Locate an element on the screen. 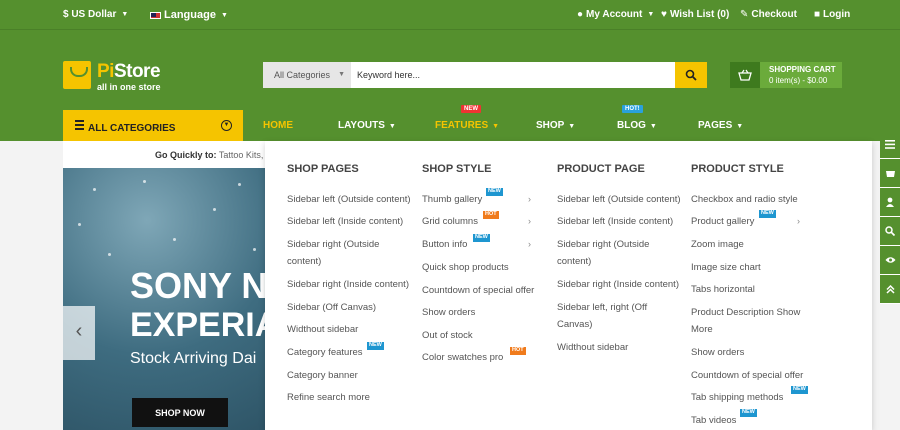 This screenshot has width=900, height=430. language-dropdown: Language ▼ is located at coordinates (189, 15).